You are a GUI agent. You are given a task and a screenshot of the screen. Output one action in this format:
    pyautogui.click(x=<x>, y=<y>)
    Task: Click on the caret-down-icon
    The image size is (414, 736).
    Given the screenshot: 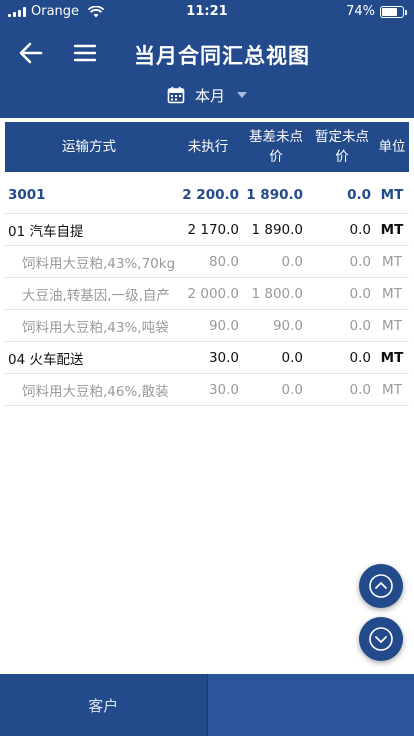 What is the action you would take?
    pyautogui.click(x=242, y=95)
    